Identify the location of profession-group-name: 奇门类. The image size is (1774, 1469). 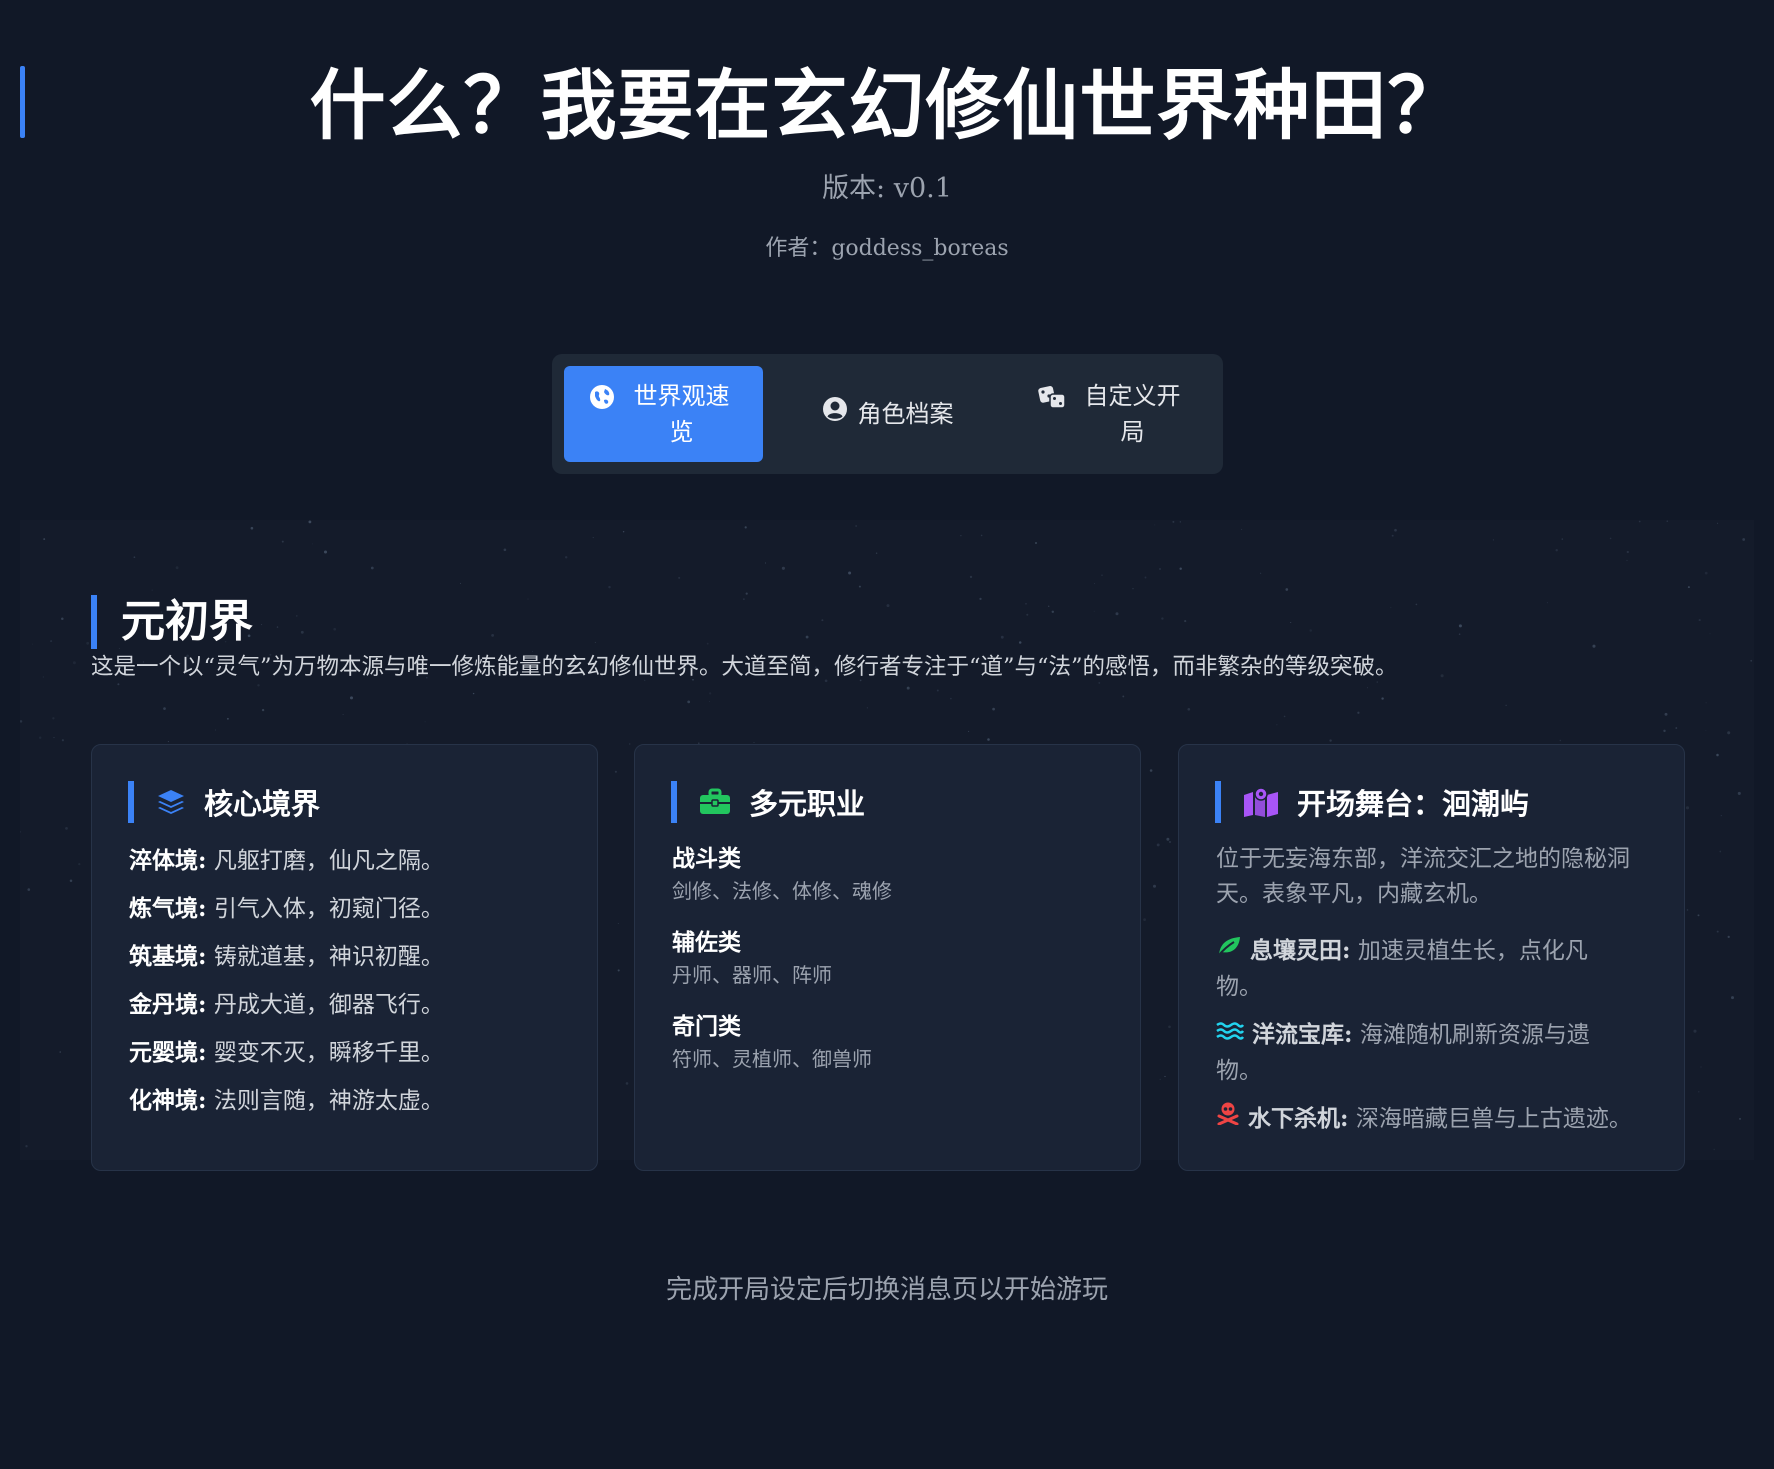
(706, 1026).